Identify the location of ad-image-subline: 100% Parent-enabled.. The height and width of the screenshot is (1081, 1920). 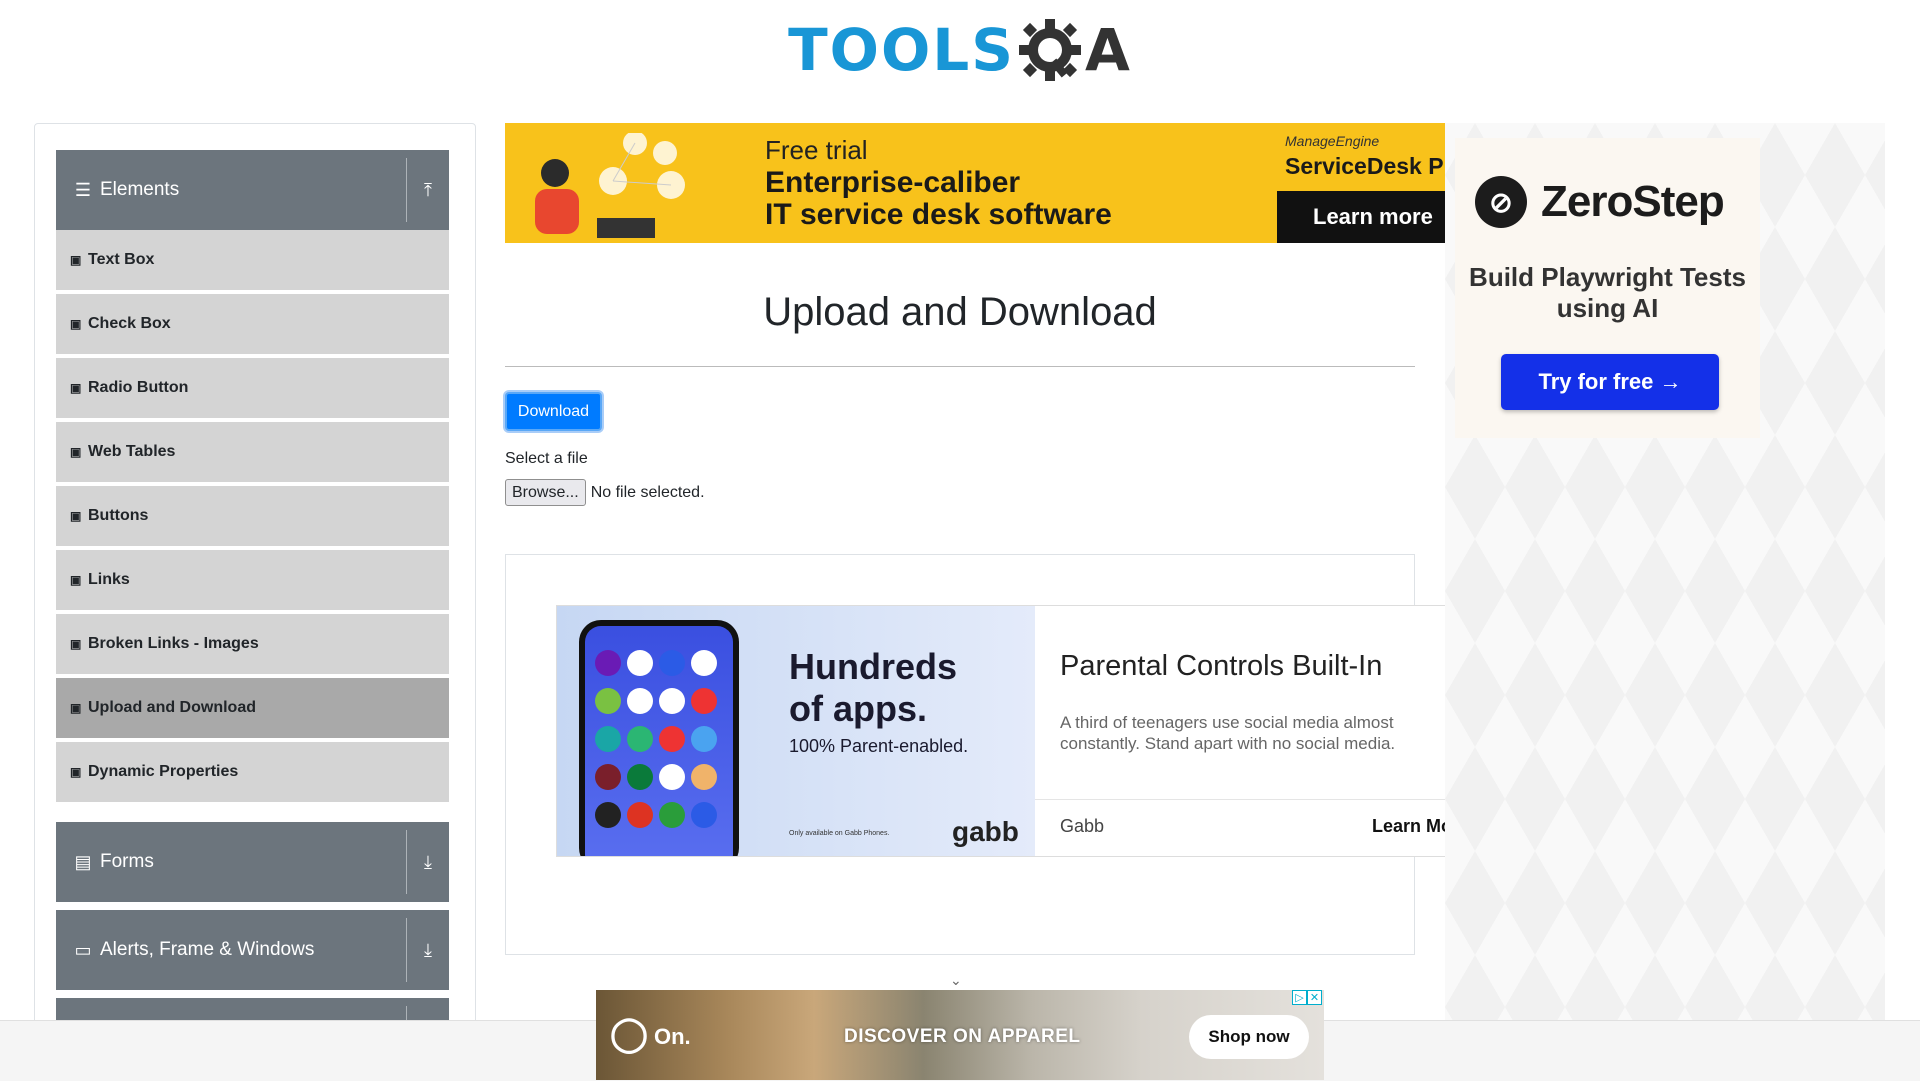
(879, 746).